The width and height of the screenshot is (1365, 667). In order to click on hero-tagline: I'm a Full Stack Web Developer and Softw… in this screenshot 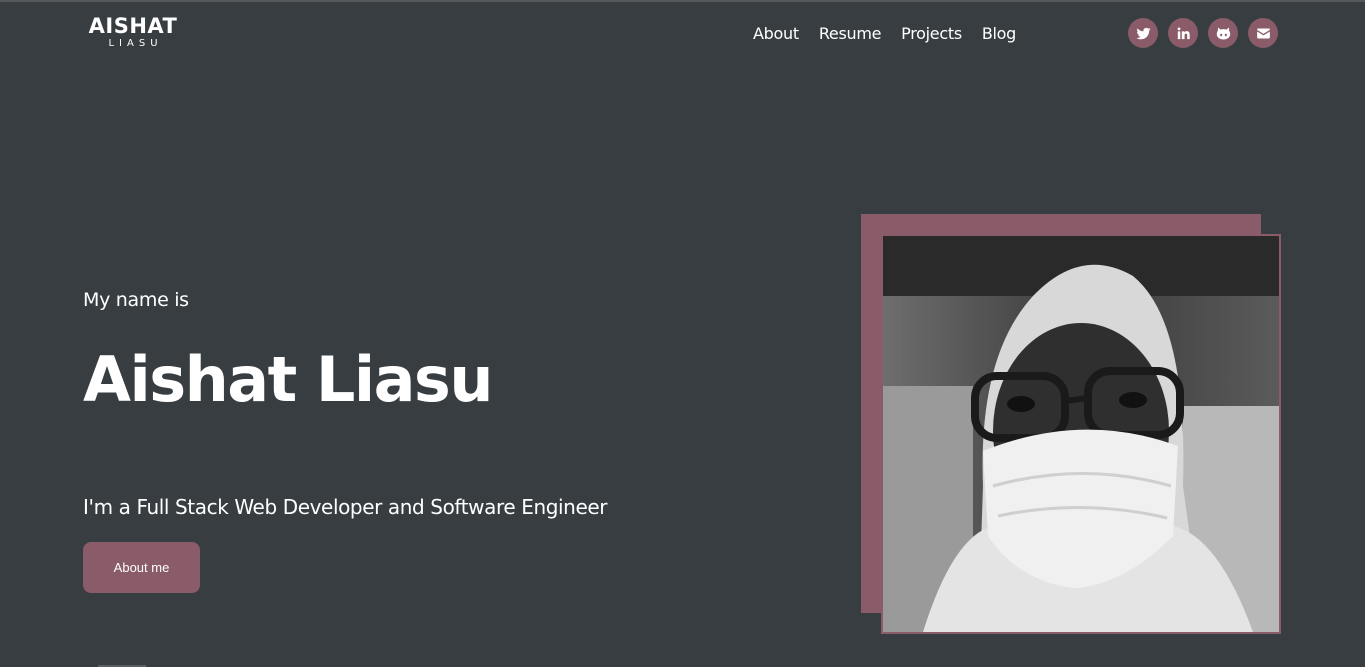, I will do `click(345, 507)`.